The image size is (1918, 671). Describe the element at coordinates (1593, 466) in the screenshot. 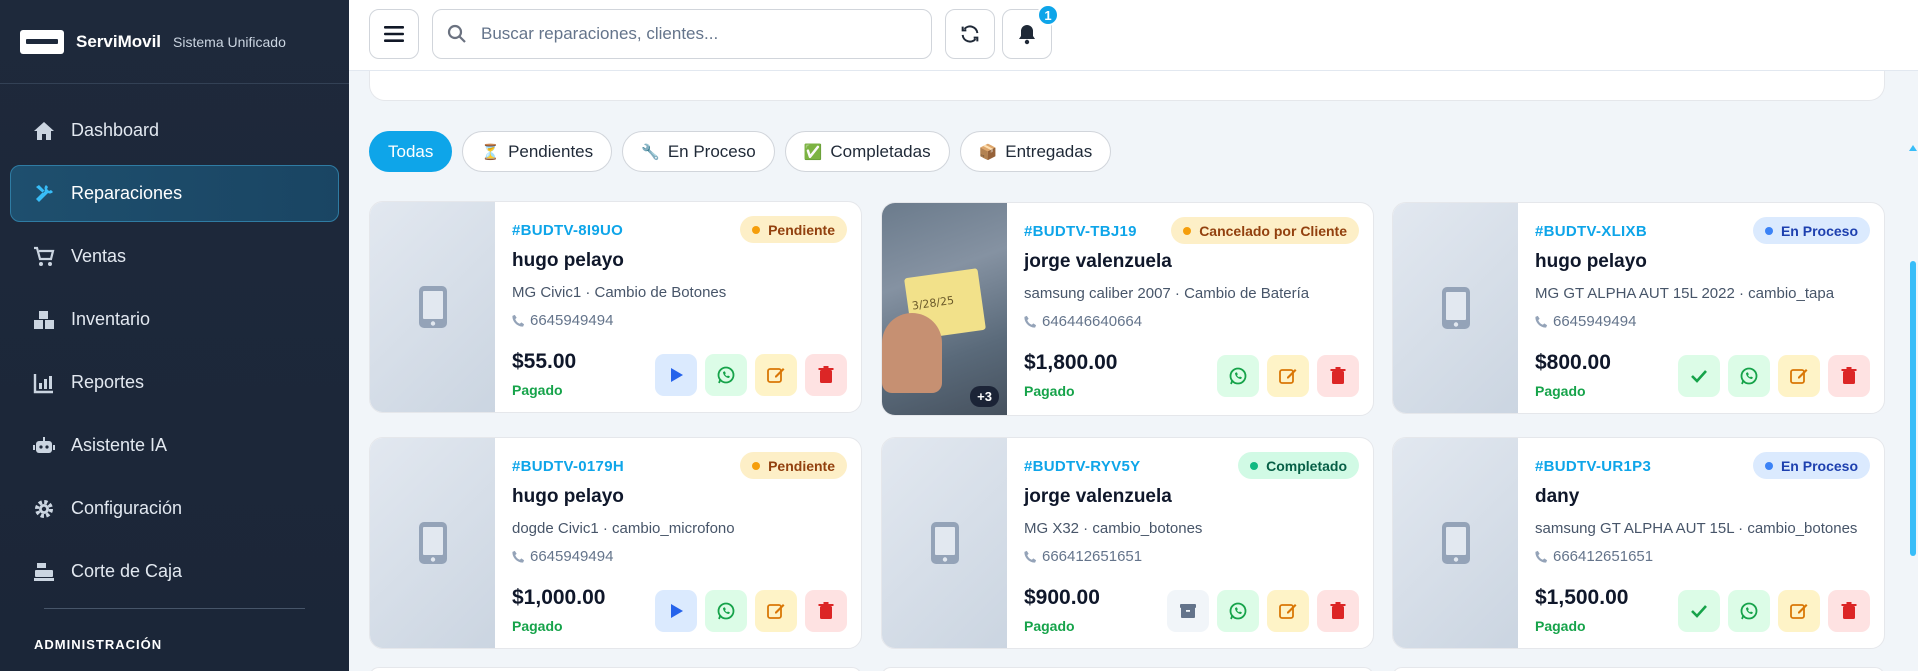

I see `repair-code: #BUDTV-UR1P3` at that location.